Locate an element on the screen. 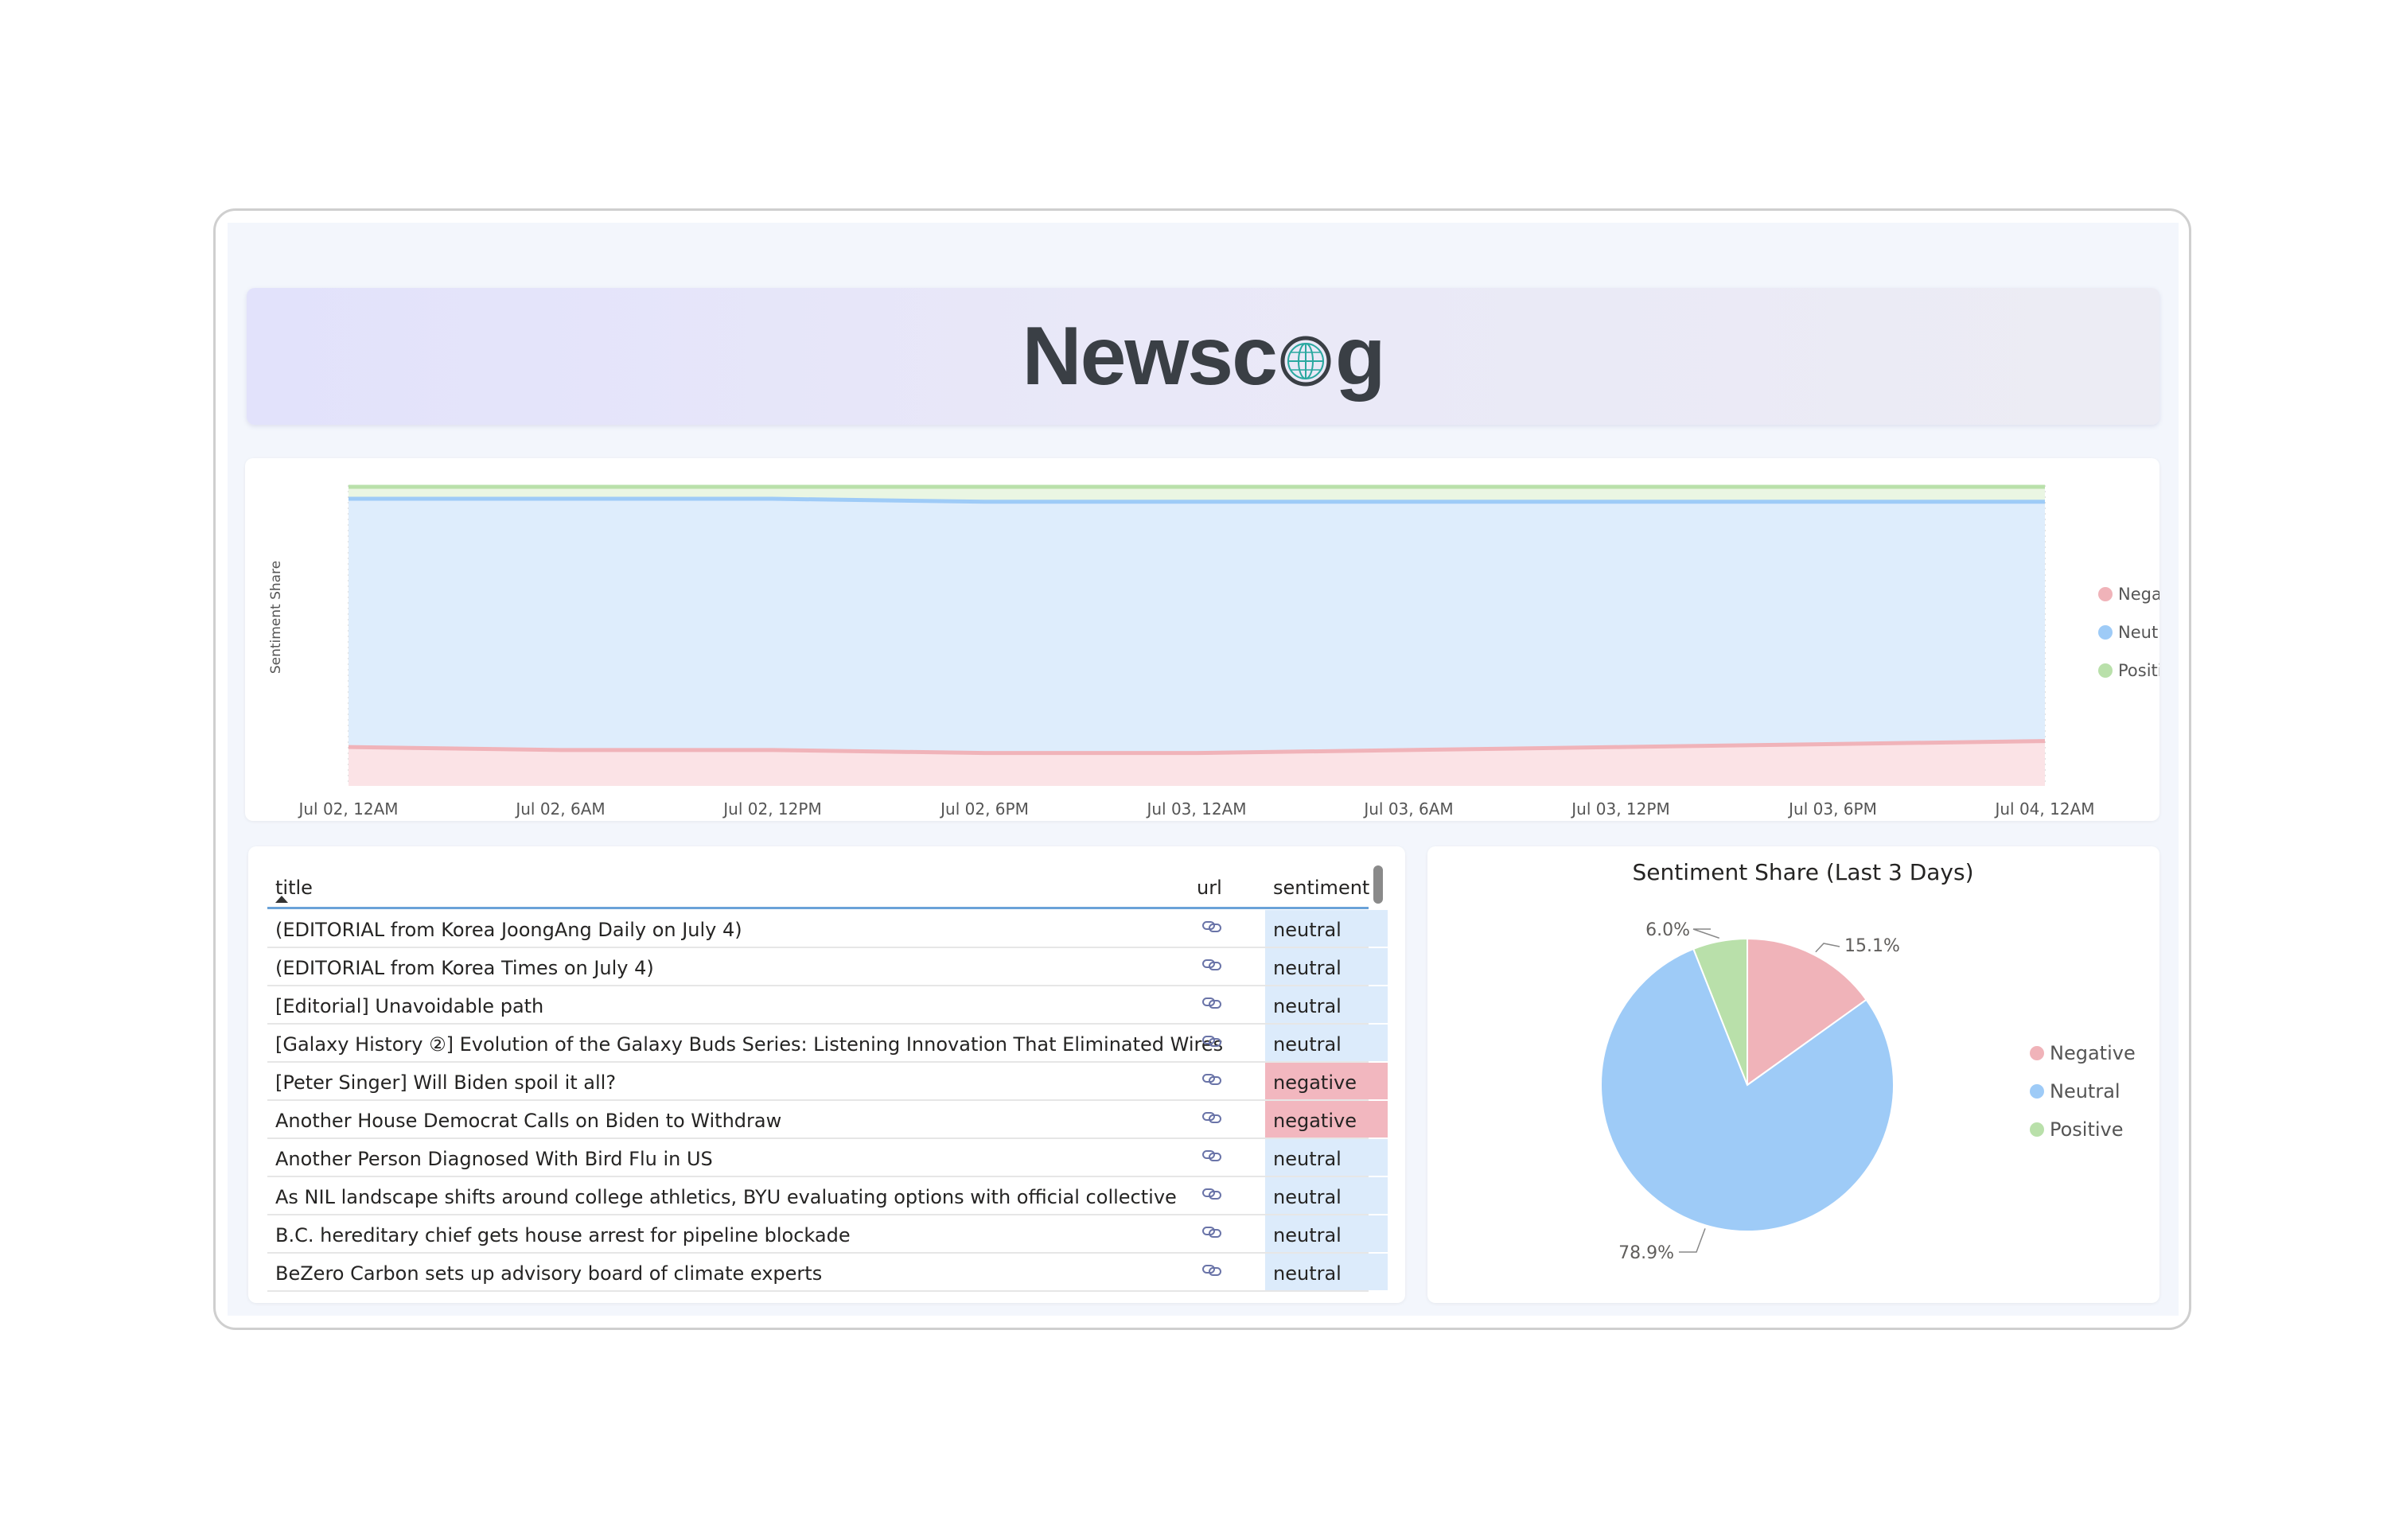 The height and width of the screenshot is (1540, 2395). pie-legend-label-positive: Positive is located at coordinates (2087, 1129).